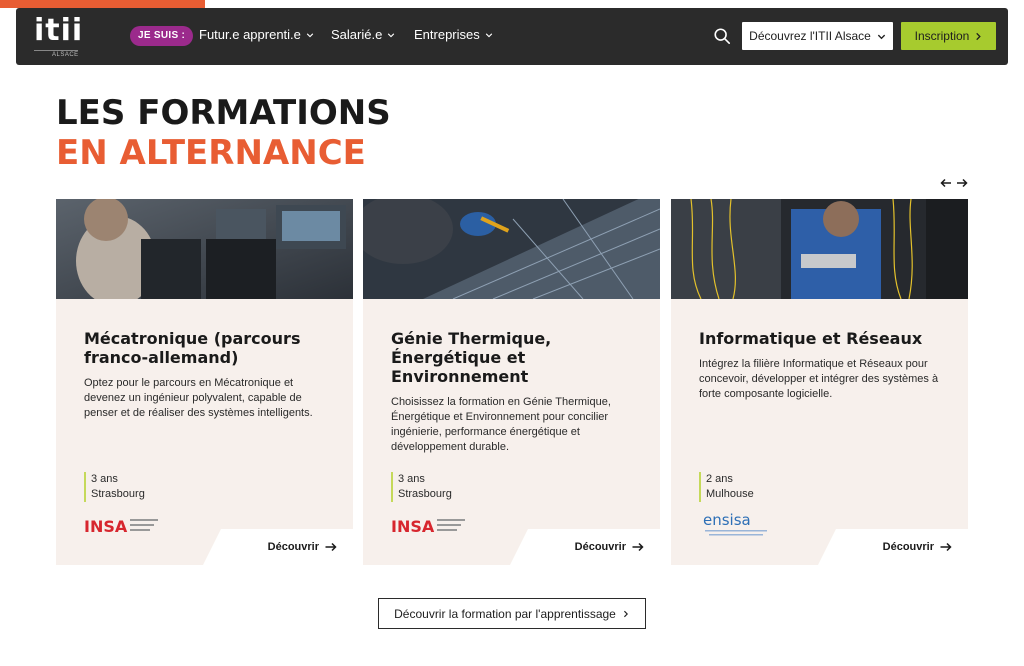  What do you see at coordinates (59, 30) in the screenshot?
I see `logo-text: itii` at bounding box center [59, 30].